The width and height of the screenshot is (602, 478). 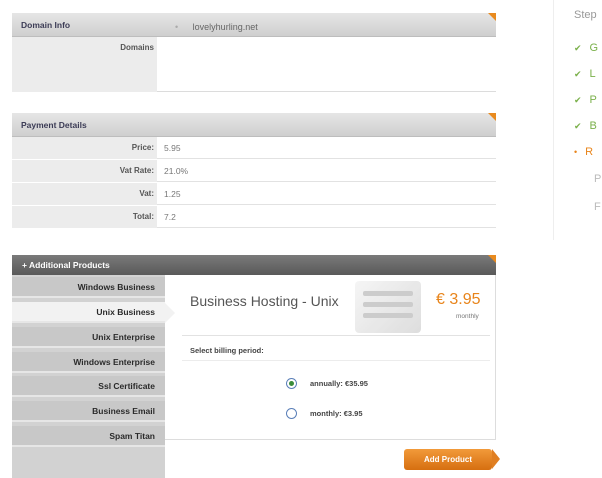 I want to click on step-label: G, so click(x=594, y=48).